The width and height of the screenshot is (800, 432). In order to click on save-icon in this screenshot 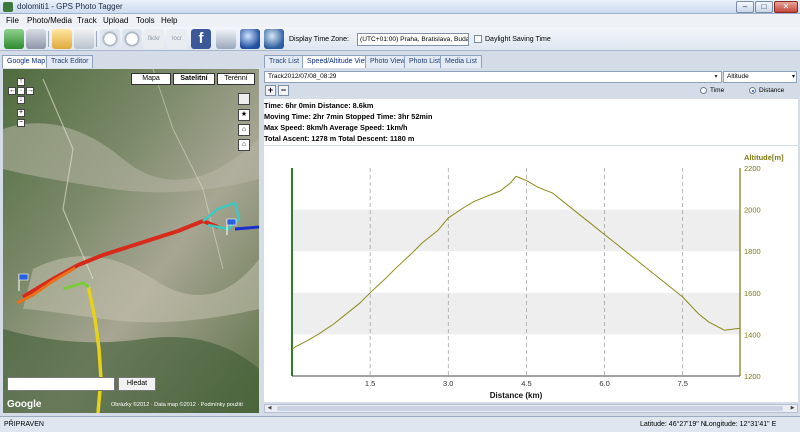, I will do `click(36, 39)`.